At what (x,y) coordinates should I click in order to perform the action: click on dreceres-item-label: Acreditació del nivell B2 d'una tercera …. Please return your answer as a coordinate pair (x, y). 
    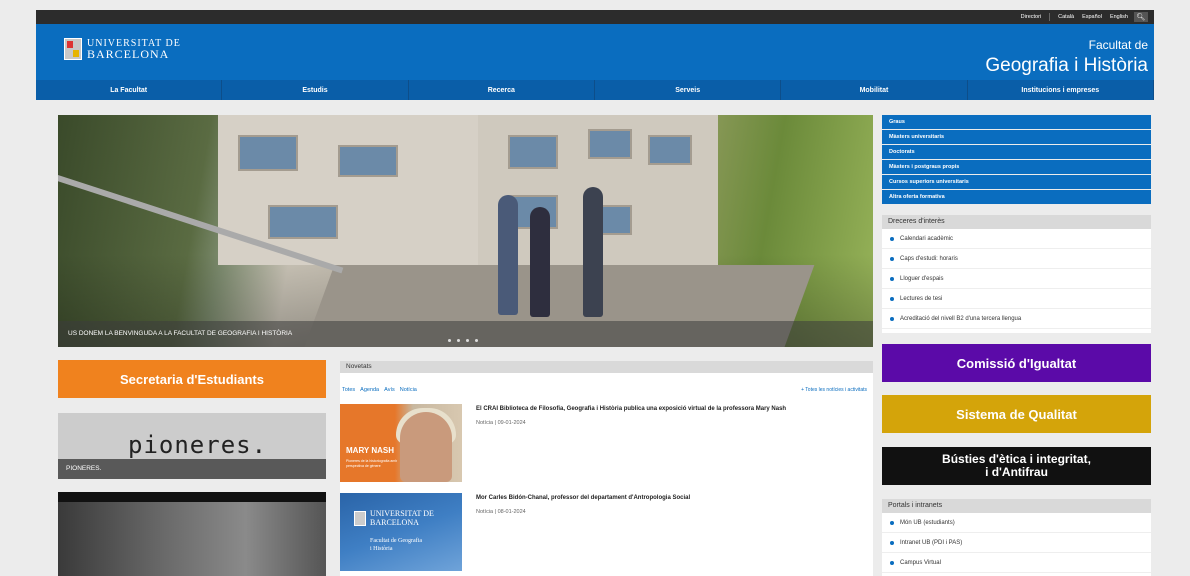
    Looking at the image, I should click on (961, 318).